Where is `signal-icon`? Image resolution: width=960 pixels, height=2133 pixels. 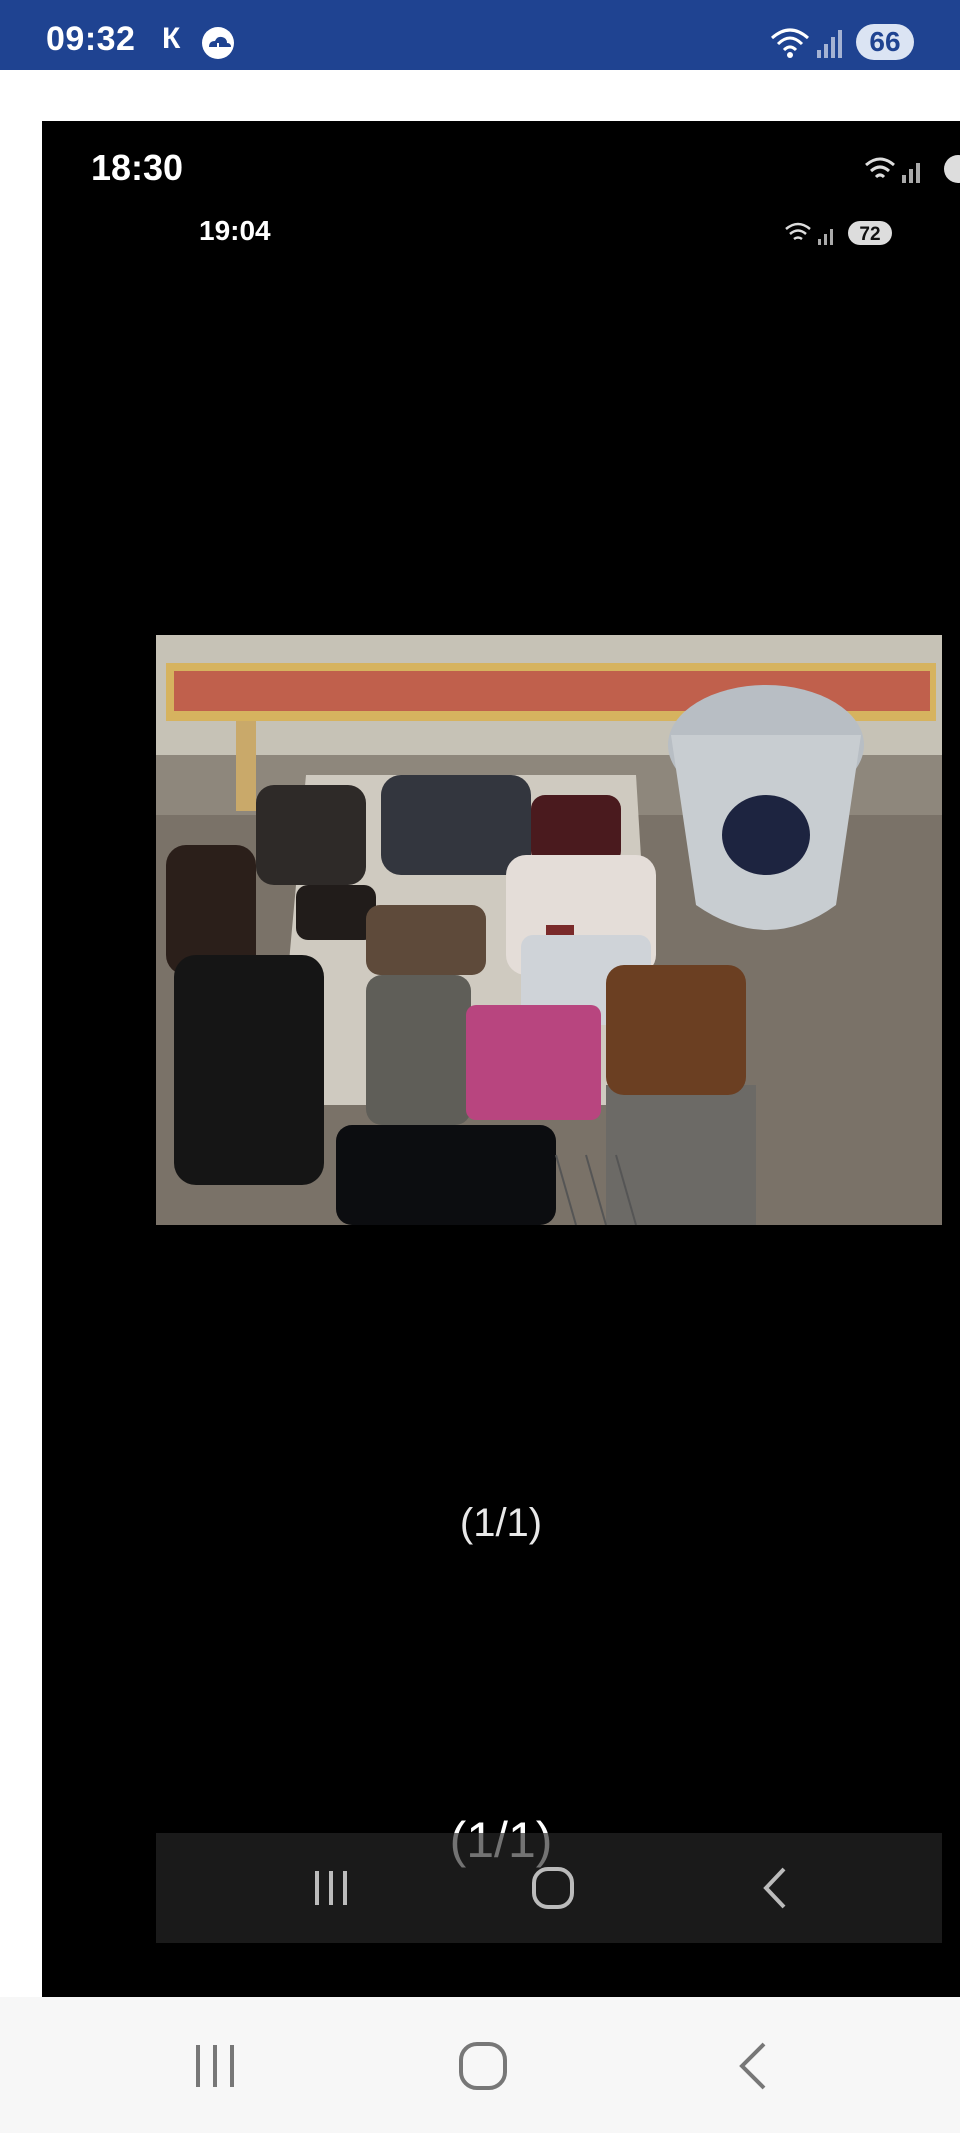
signal-icon is located at coordinates (829, 44).